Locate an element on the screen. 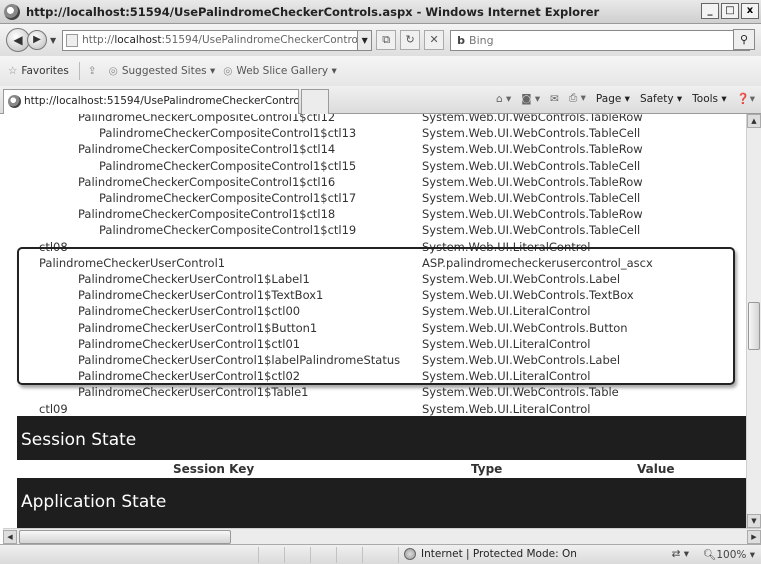 The height and width of the screenshot is (564, 761). control-id: PalindromeCheckerUserControl1$ctl00 is located at coordinates (189, 311).